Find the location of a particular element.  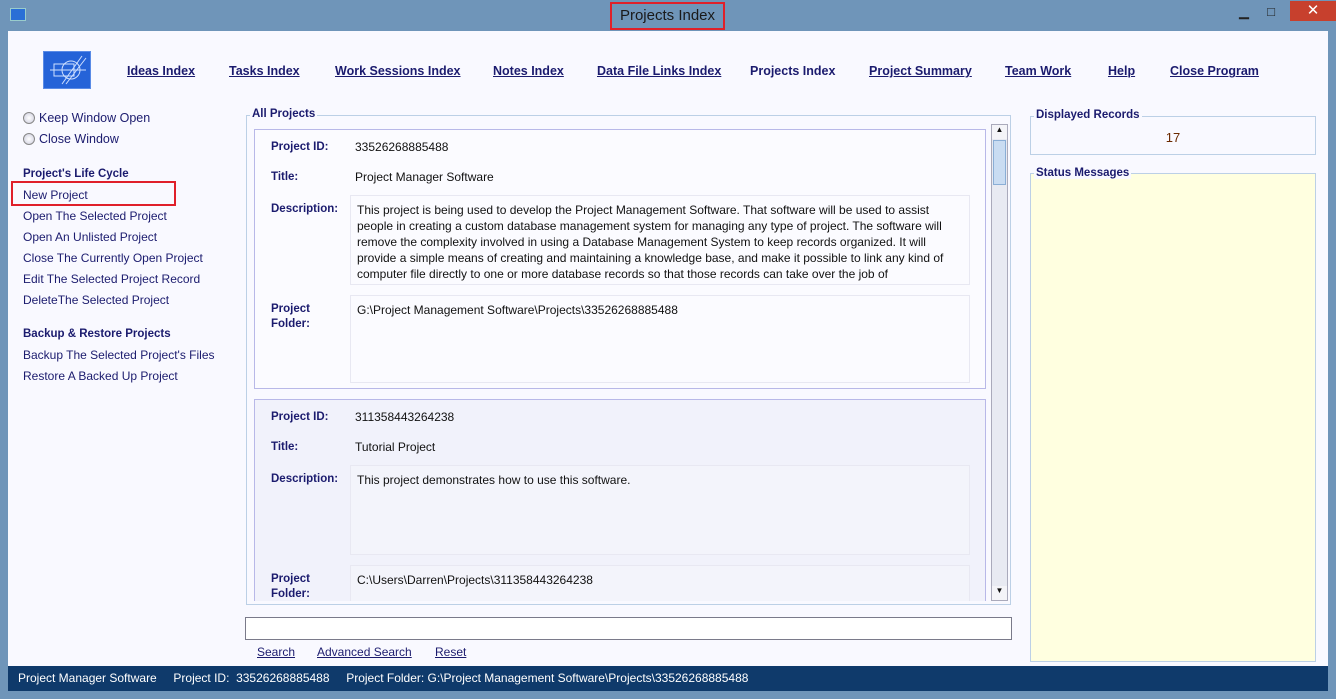

backup-heading: Backup & Restore Projects is located at coordinates (97, 334).